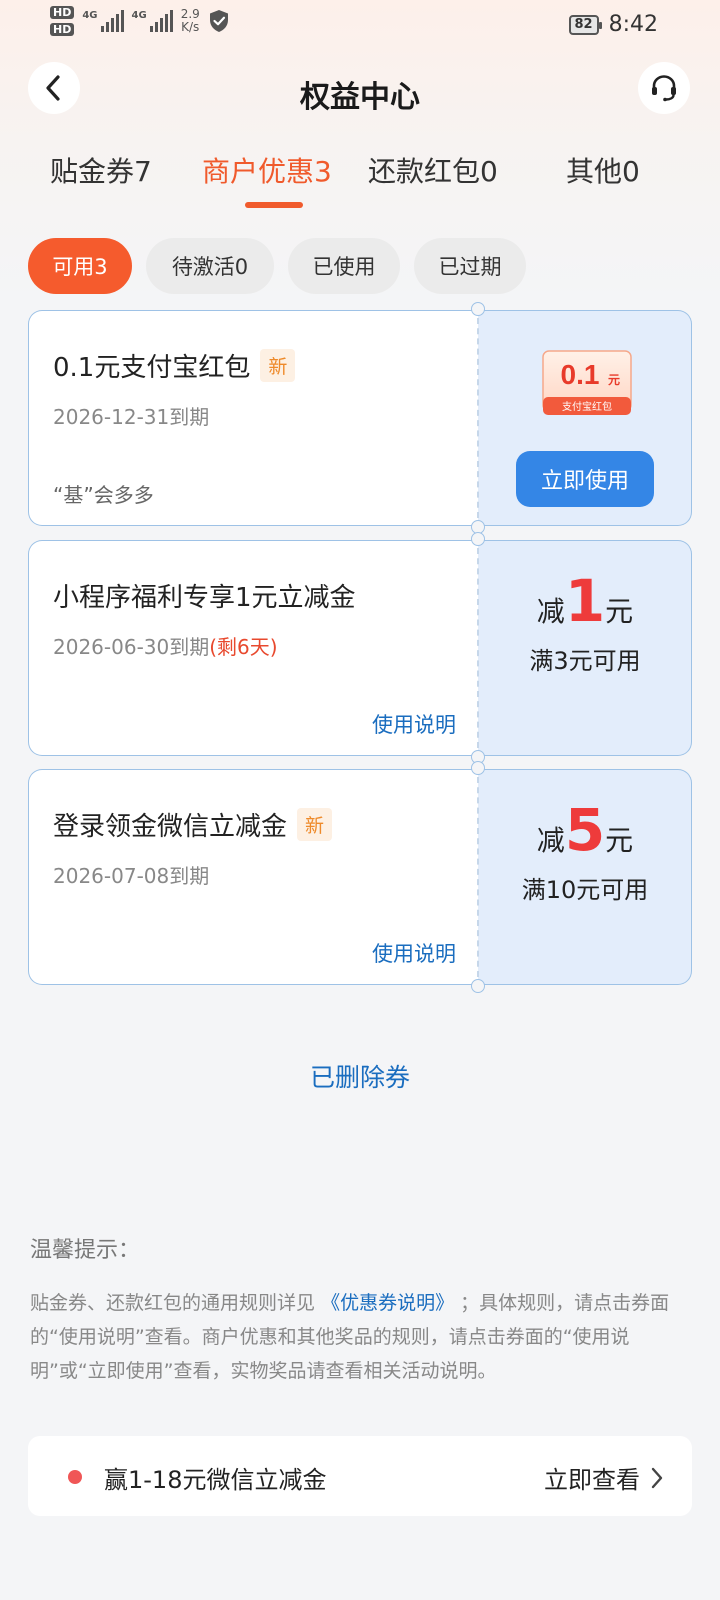 The width and height of the screenshot is (720, 1600). Describe the element at coordinates (387, 1303) in the screenshot. I see `coupon-rules-link: 《优惠券说明》` at that location.